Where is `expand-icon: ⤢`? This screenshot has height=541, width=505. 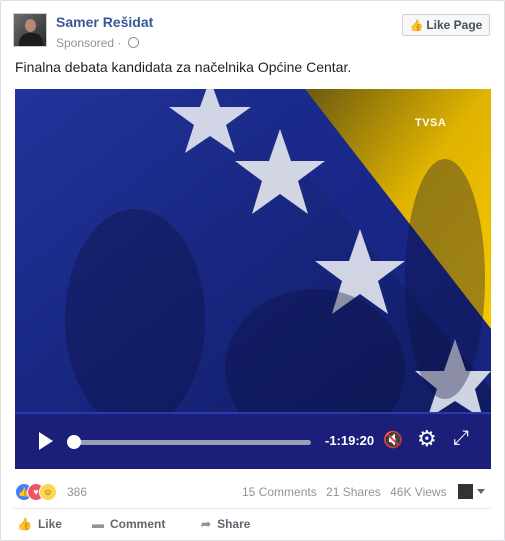
expand-icon: ⤢ is located at coordinates (461, 438).